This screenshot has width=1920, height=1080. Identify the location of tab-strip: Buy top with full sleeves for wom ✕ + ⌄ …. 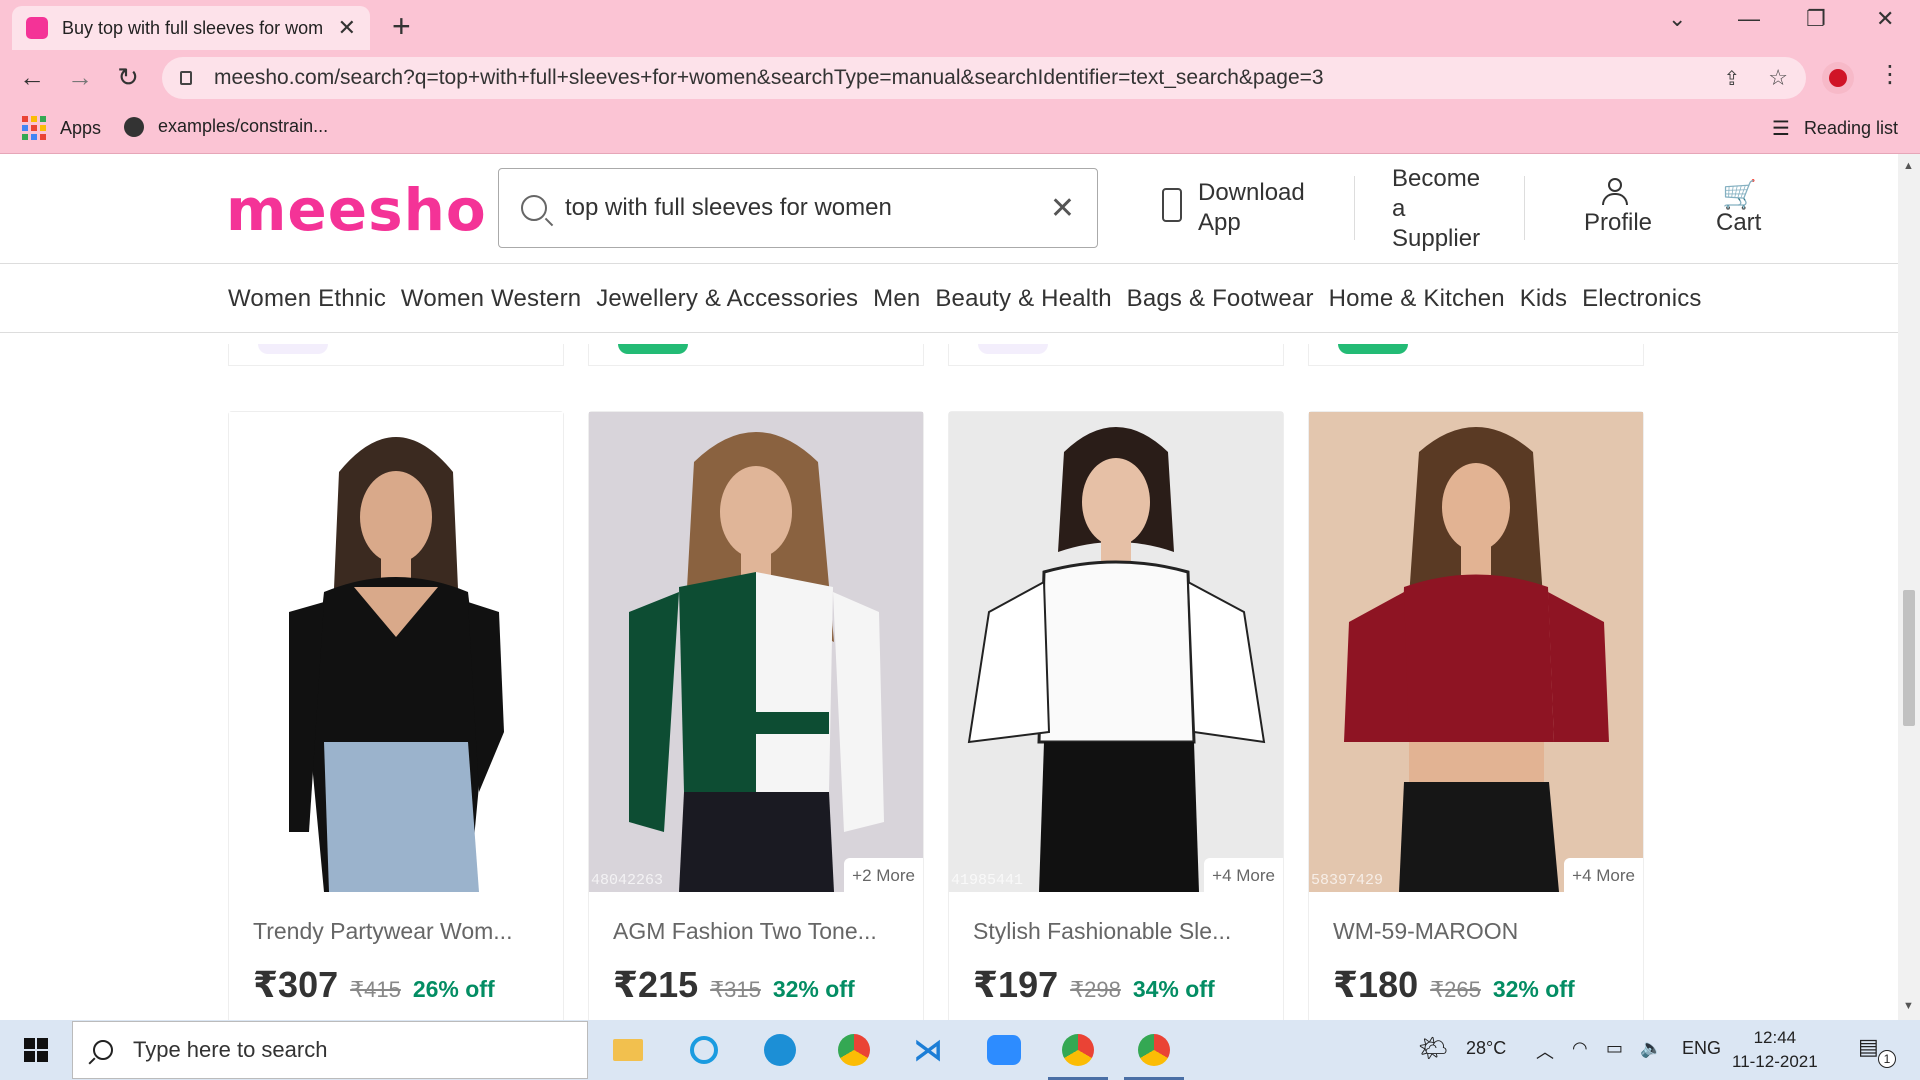
(960, 25).